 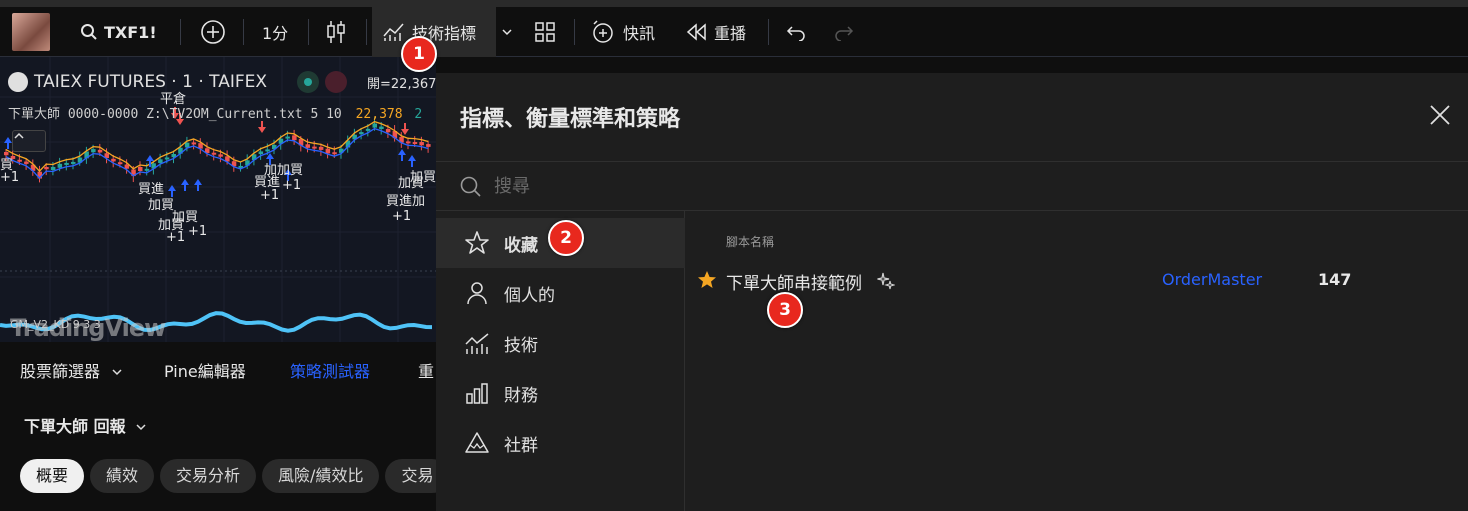 I want to click on sidebar-item-financial: 財務, so click(x=560, y=393).